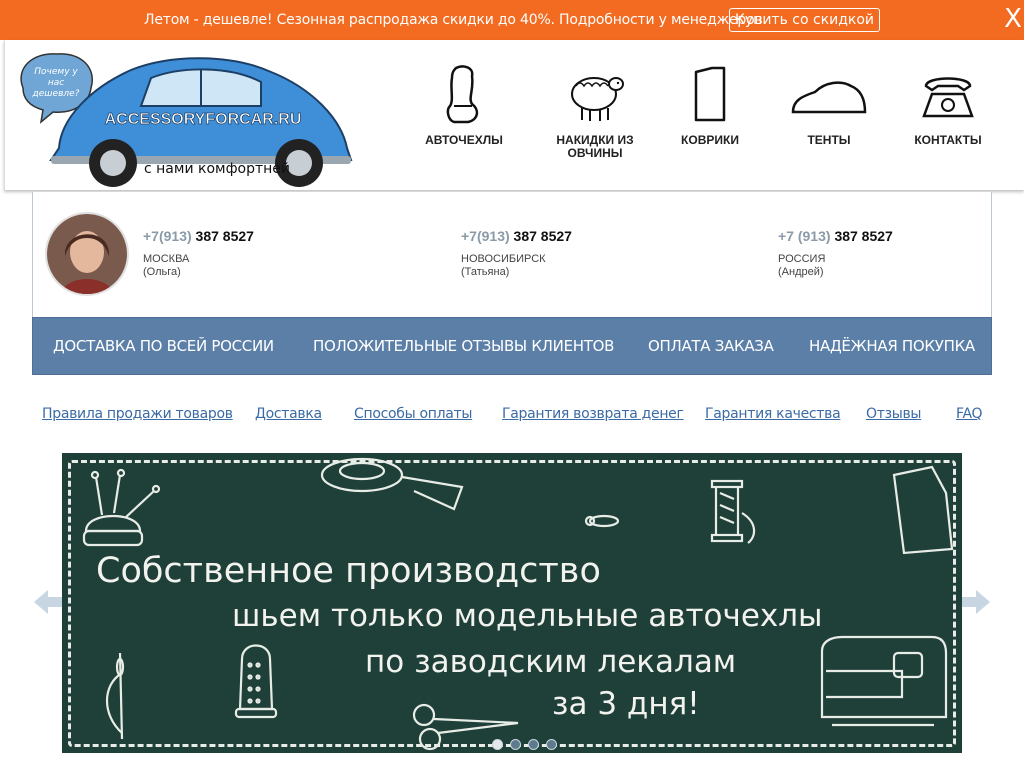 This screenshot has width=1024, height=768. What do you see at coordinates (551, 662) in the screenshot?
I see `banner-line-3: по заводским лекалам` at bounding box center [551, 662].